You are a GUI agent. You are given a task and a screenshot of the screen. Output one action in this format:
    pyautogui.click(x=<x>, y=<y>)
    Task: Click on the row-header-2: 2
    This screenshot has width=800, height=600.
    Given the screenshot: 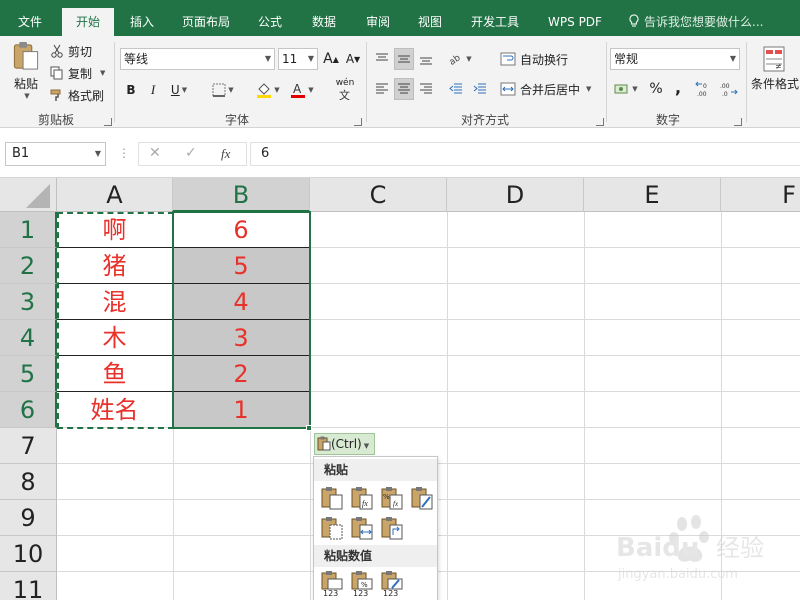 What is the action you would take?
    pyautogui.click(x=28, y=266)
    